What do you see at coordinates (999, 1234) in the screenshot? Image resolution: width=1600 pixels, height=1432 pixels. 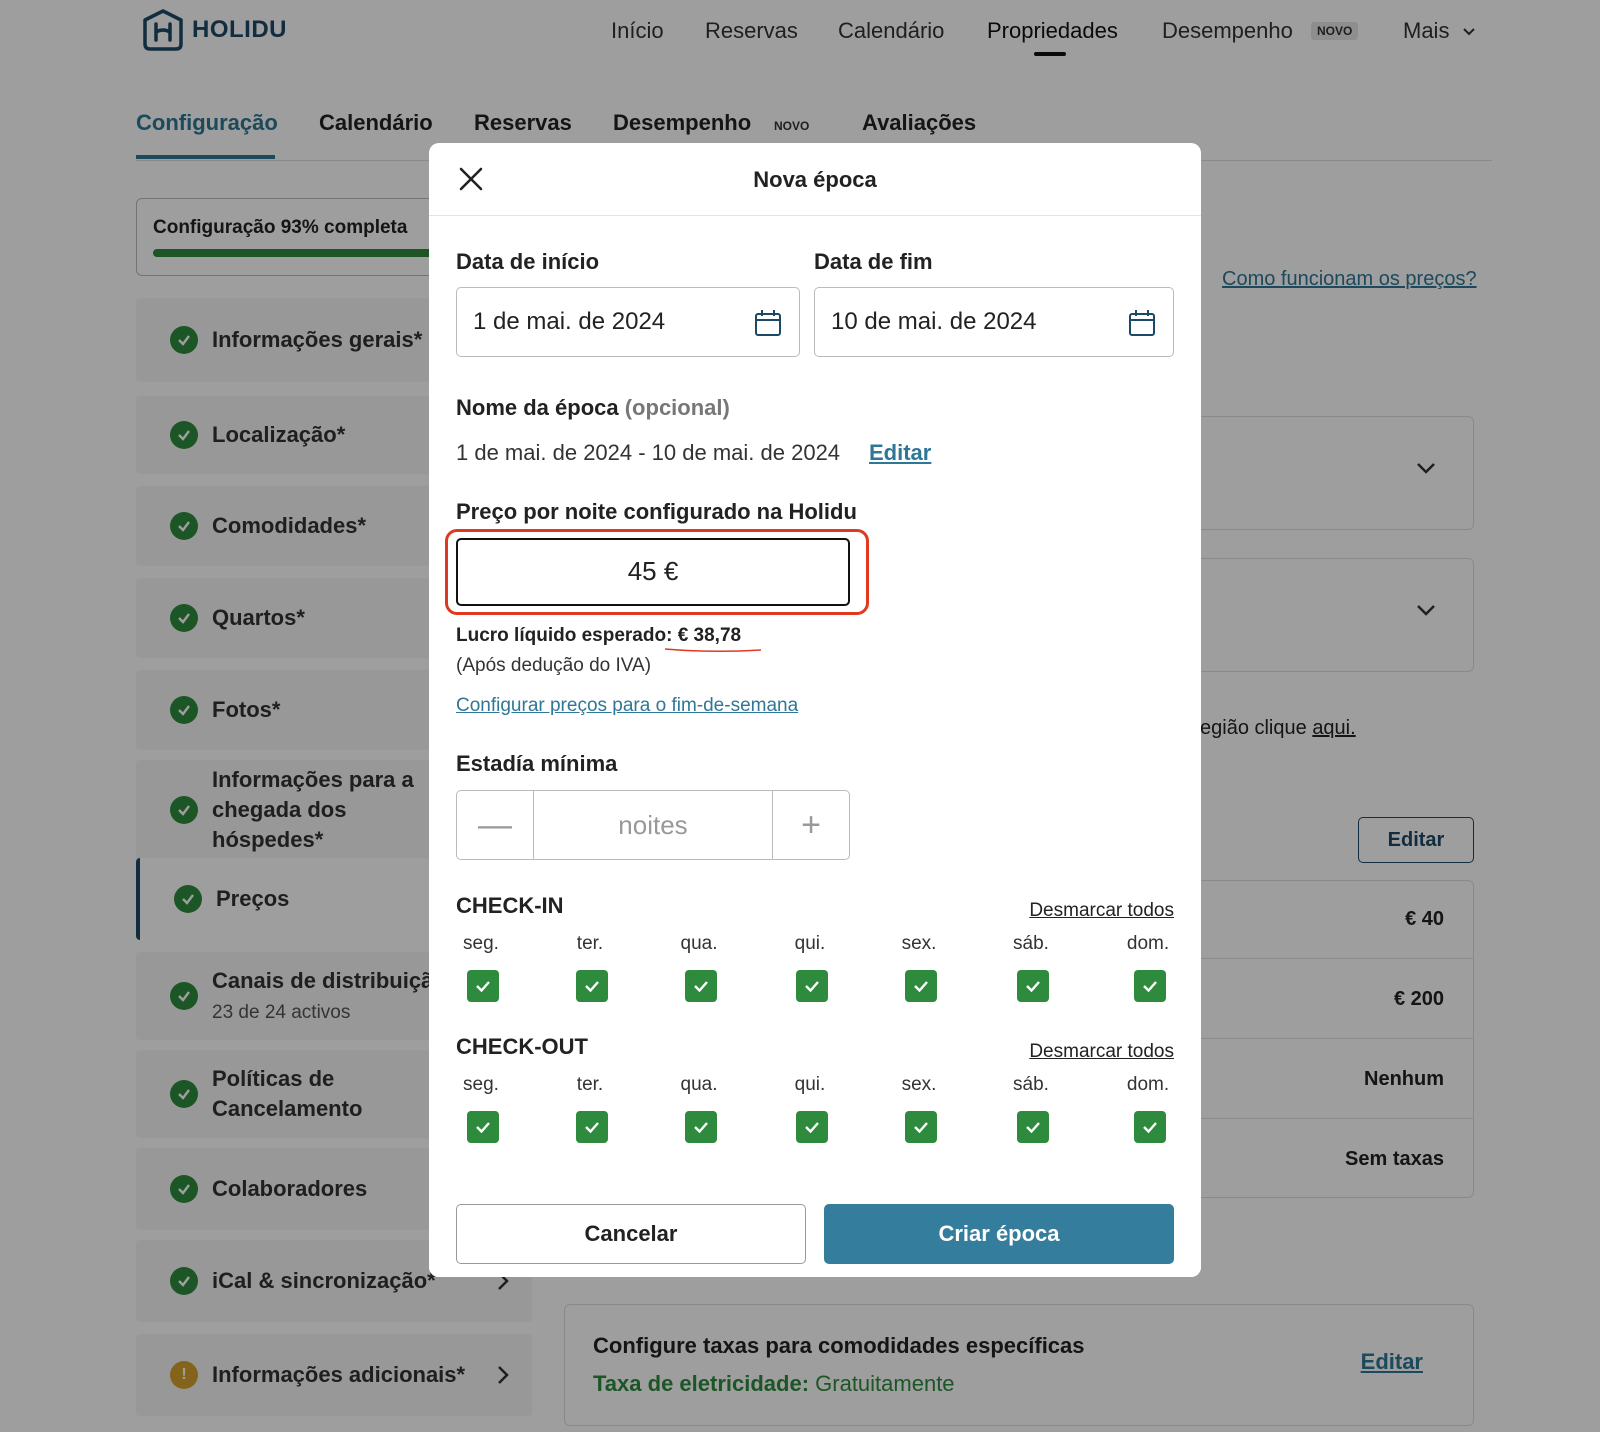 I see `create-season-button: Criar época` at bounding box center [999, 1234].